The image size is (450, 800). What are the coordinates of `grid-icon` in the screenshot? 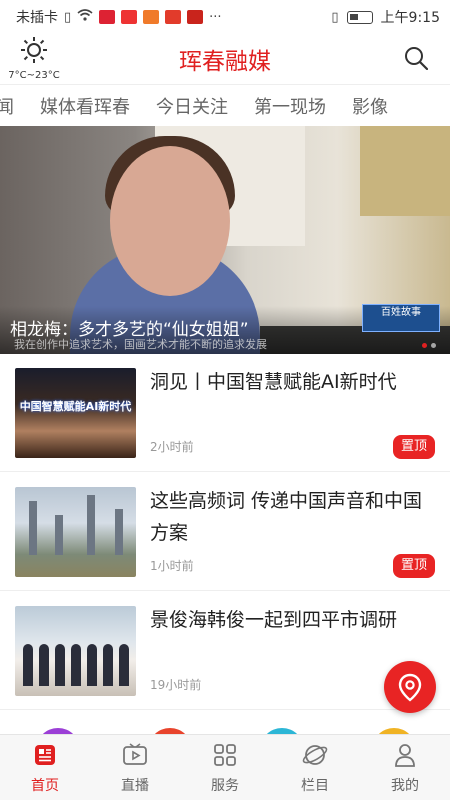 It's located at (225, 755).